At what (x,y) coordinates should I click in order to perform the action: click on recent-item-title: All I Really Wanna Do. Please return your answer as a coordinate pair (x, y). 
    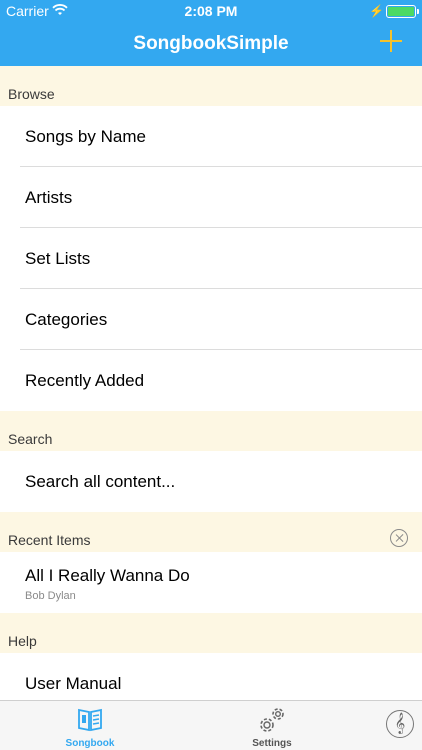
    Looking at the image, I should click on (107, 575).